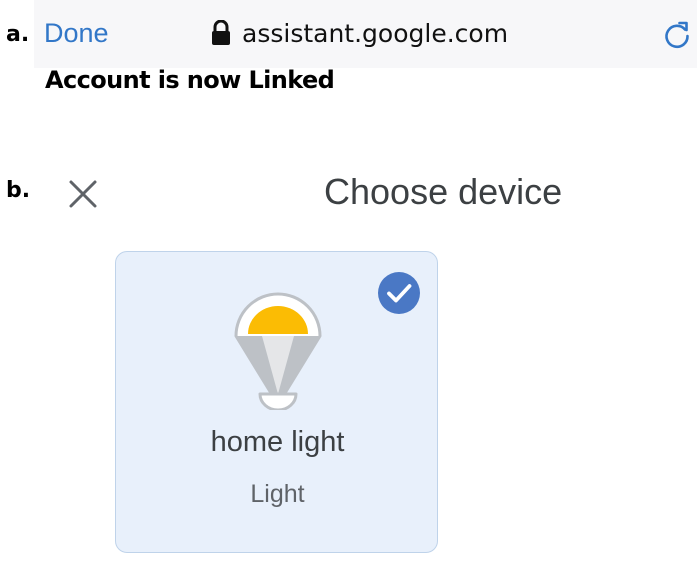 This screenshot has height=568, width=697. What do you see at coordinates (18, 190) in the screenshot?
I see `panel-b-label: b.` at bounding box center [18, 190].